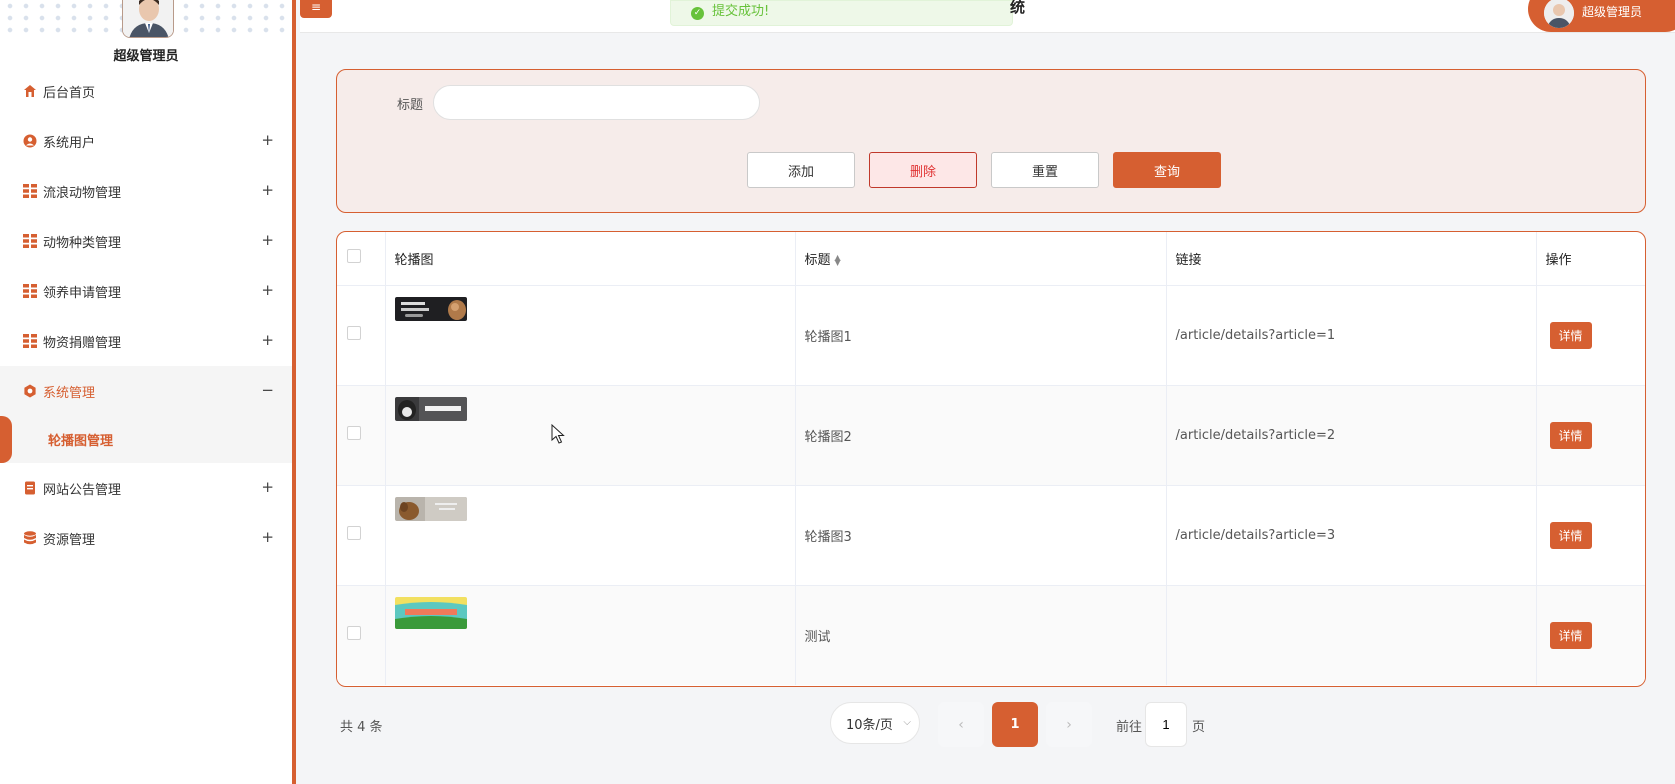 This screenshot has height=784, width=1675. I want to click on title-search-label: 标题, so click(410, 105).